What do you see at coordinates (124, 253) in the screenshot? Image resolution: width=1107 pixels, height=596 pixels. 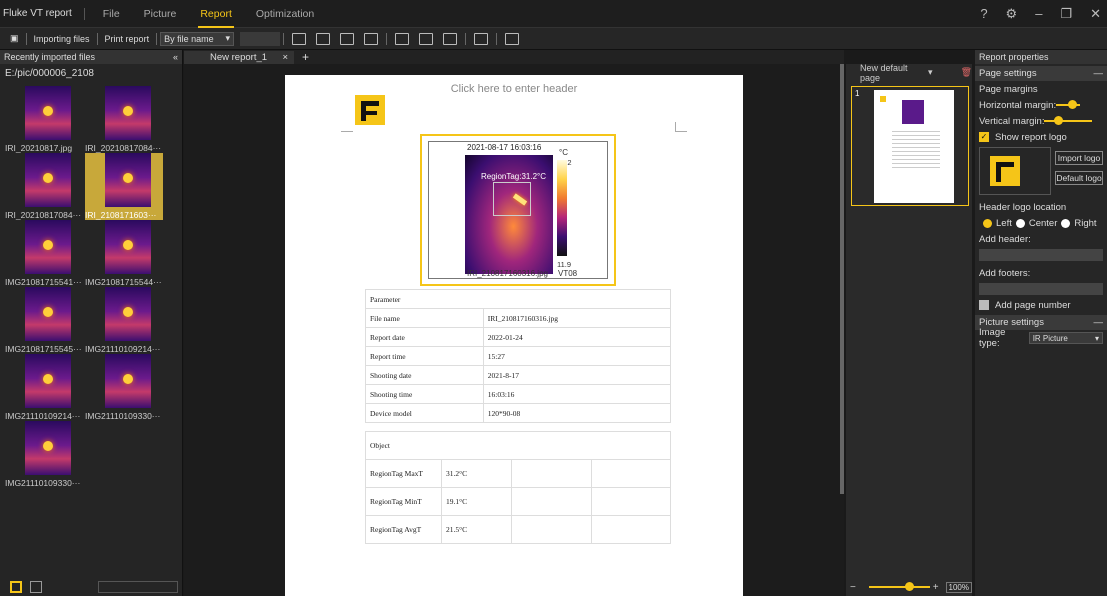 I see `file-thumbnail: IMG21081715544···` at bounding box center [124, 253].